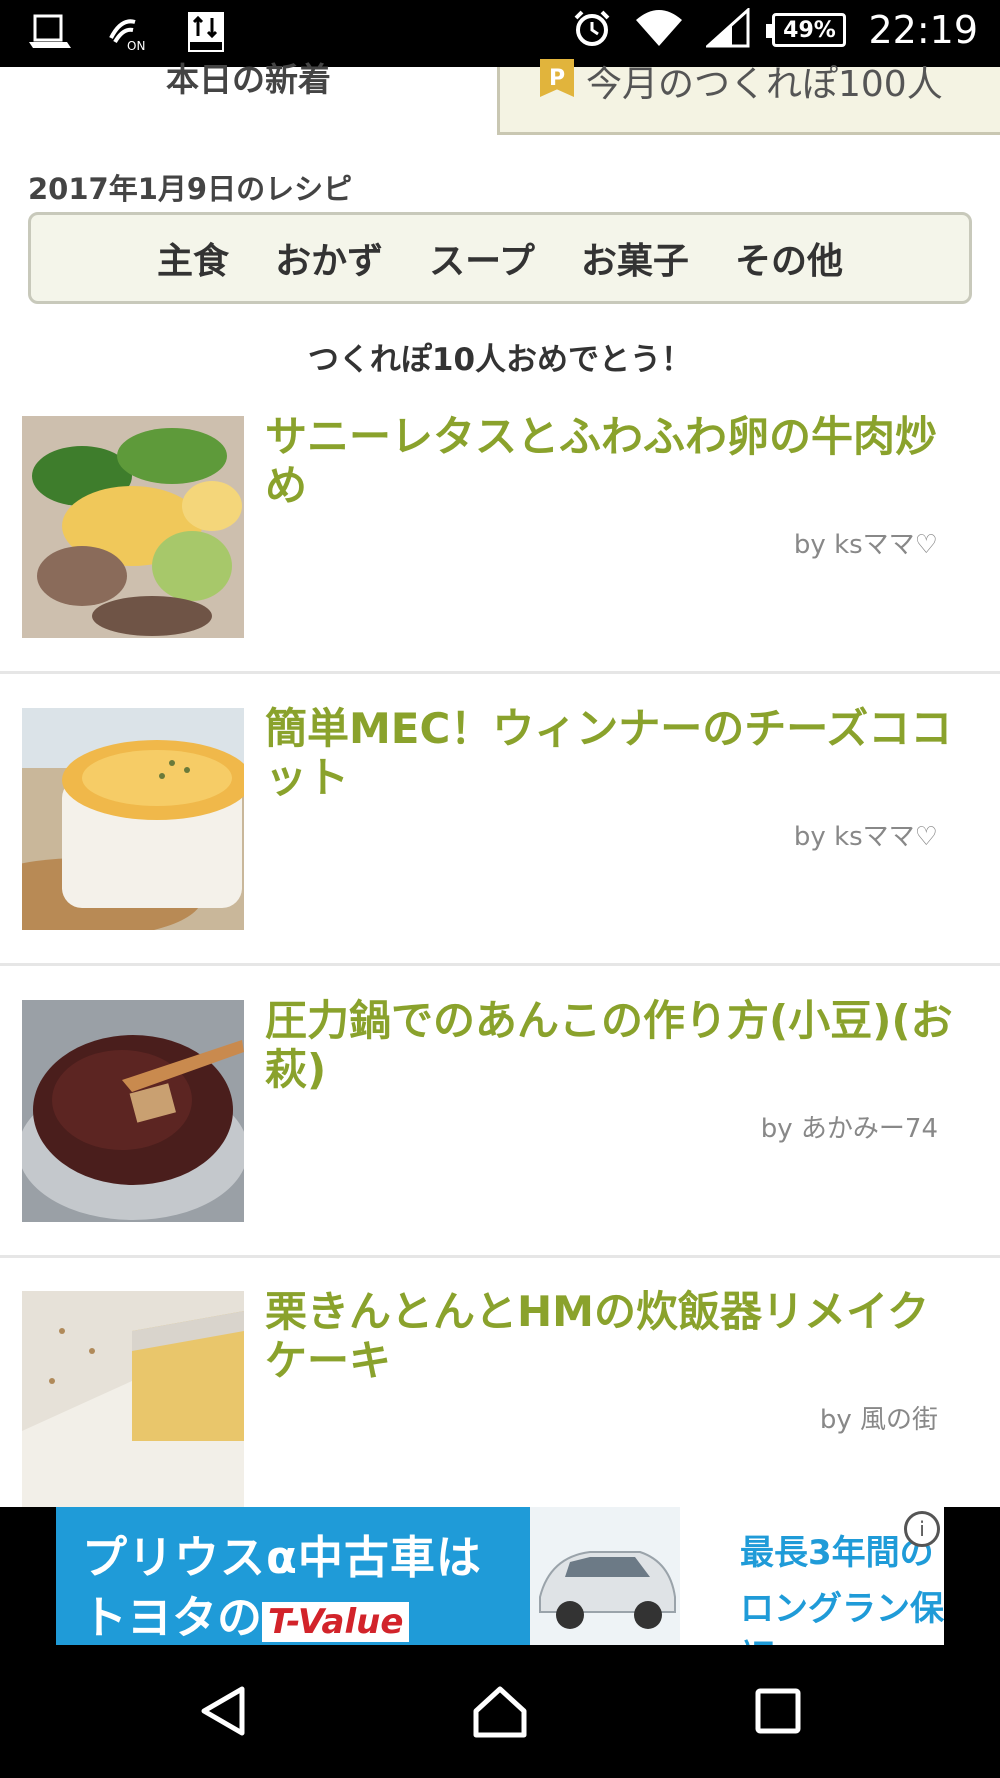 This screenshot has height=1778, width=1000. Describe the element at coordinates (727, 29) in the screenshot. I see `signal-icon` at that location.